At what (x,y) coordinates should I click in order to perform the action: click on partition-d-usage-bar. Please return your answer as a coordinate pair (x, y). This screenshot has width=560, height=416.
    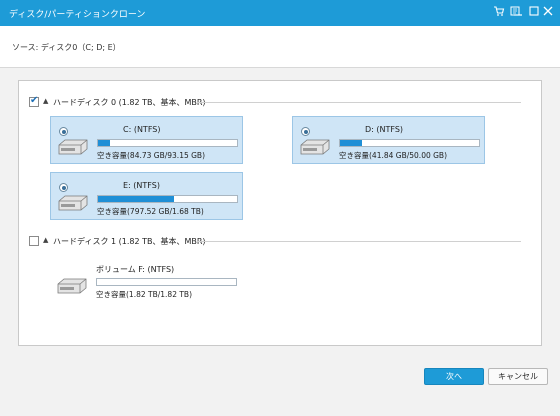
    Looking at the image, I should click on (409, 143).